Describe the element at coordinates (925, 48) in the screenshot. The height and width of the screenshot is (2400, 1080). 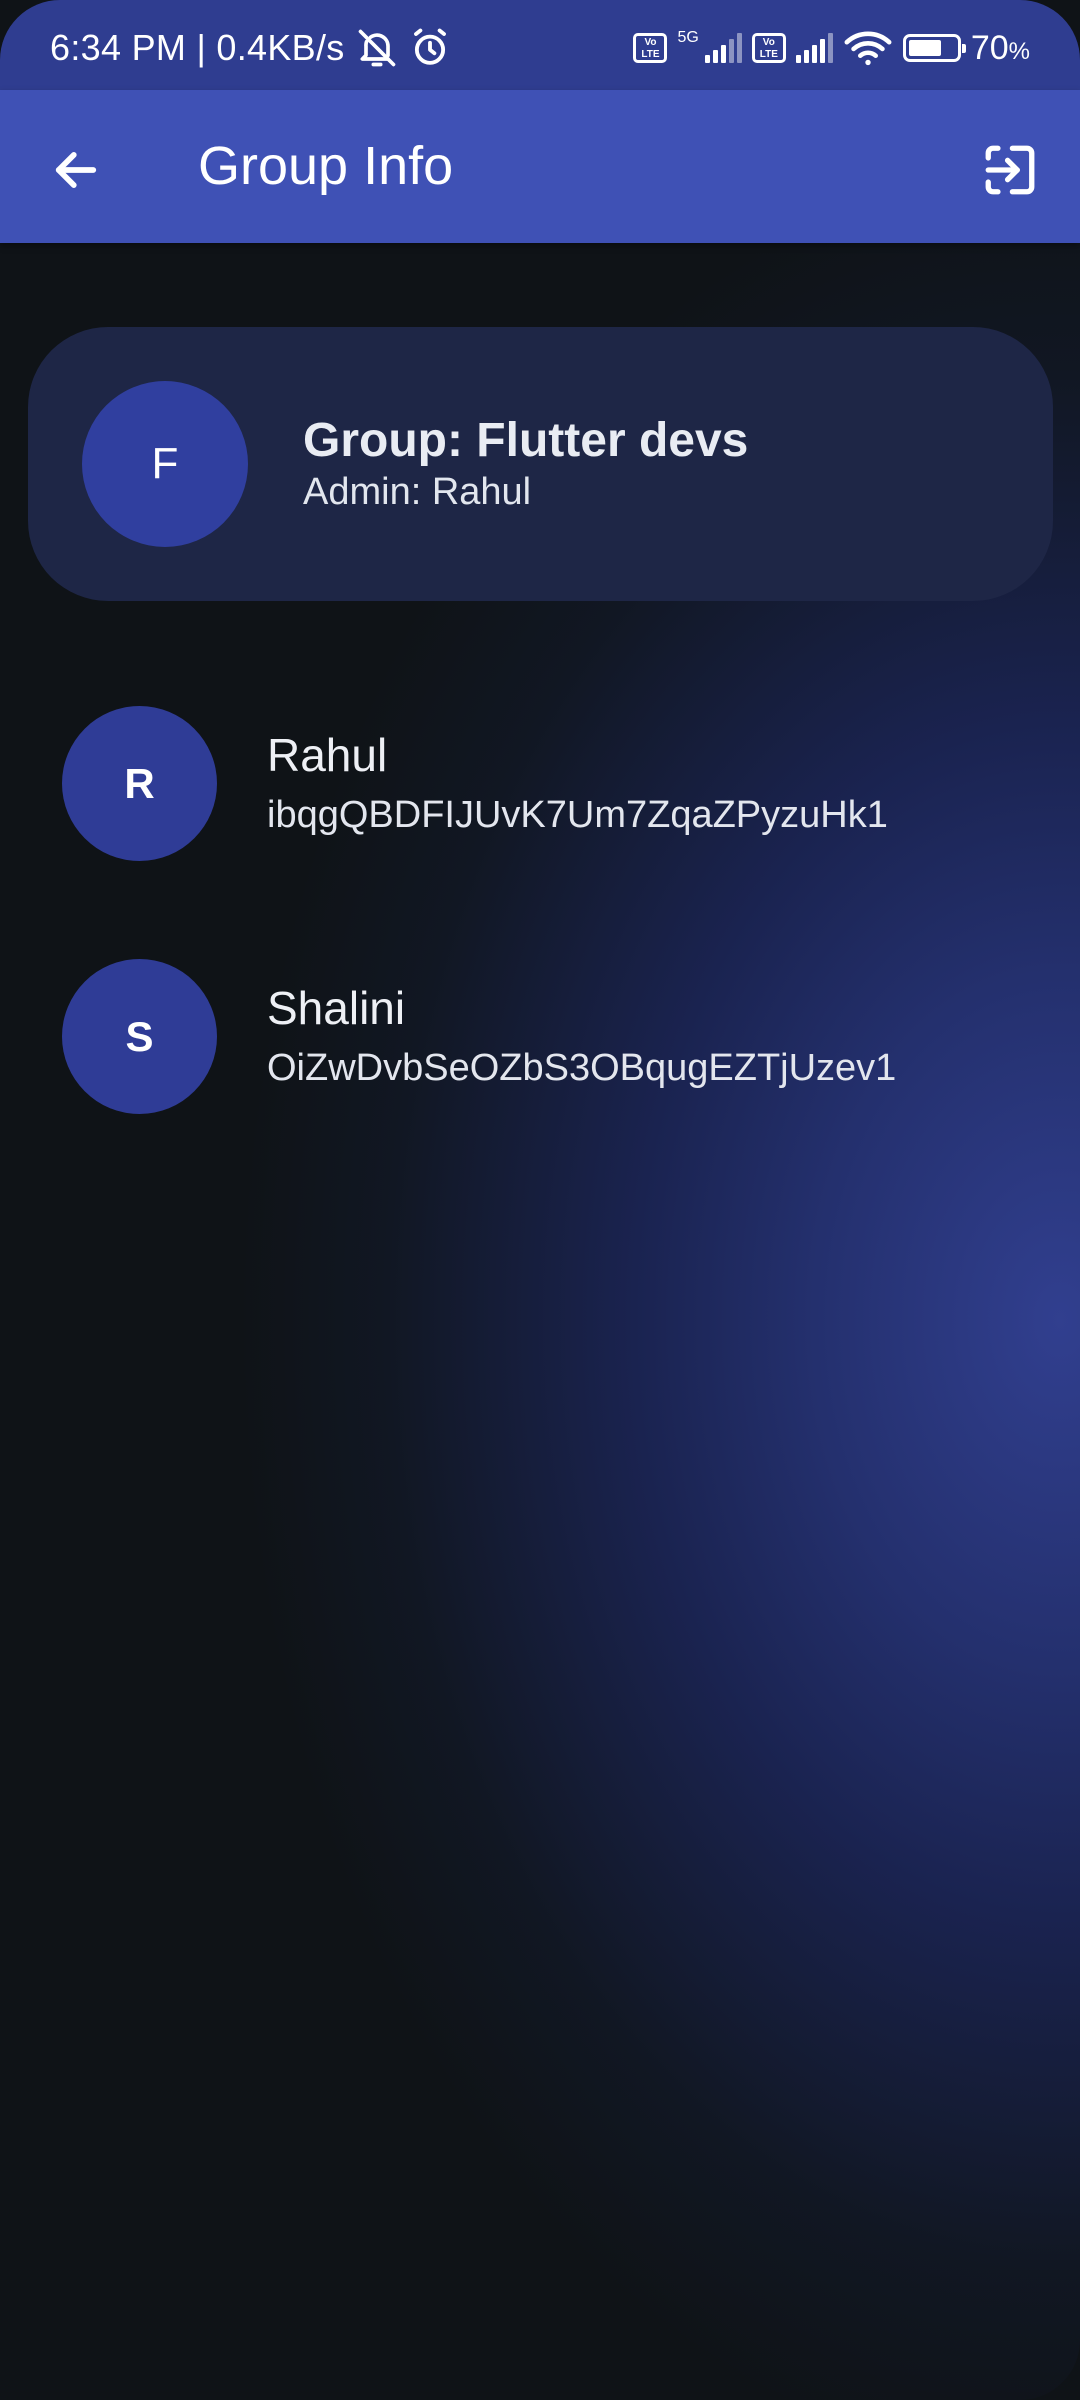
I see `battery-fill` at that location.